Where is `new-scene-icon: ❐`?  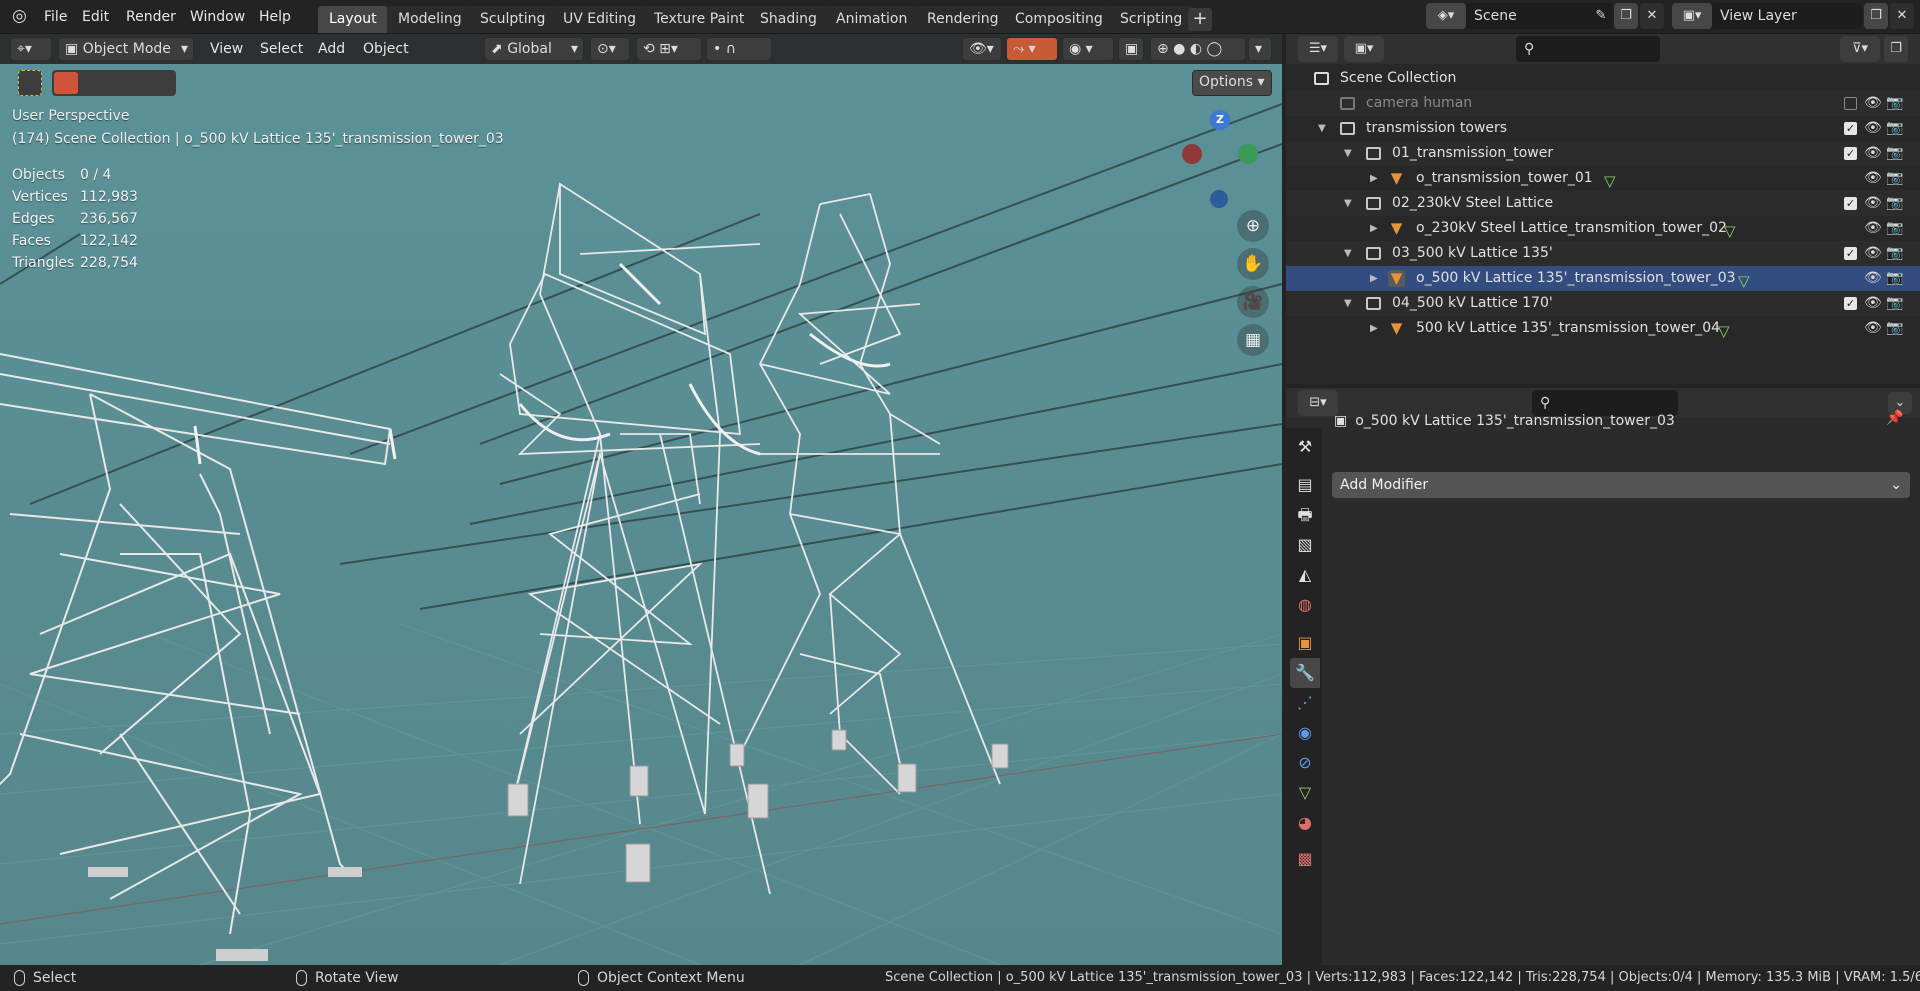 new-scene-icon: ❐ is located at coordinates (1626, 16).